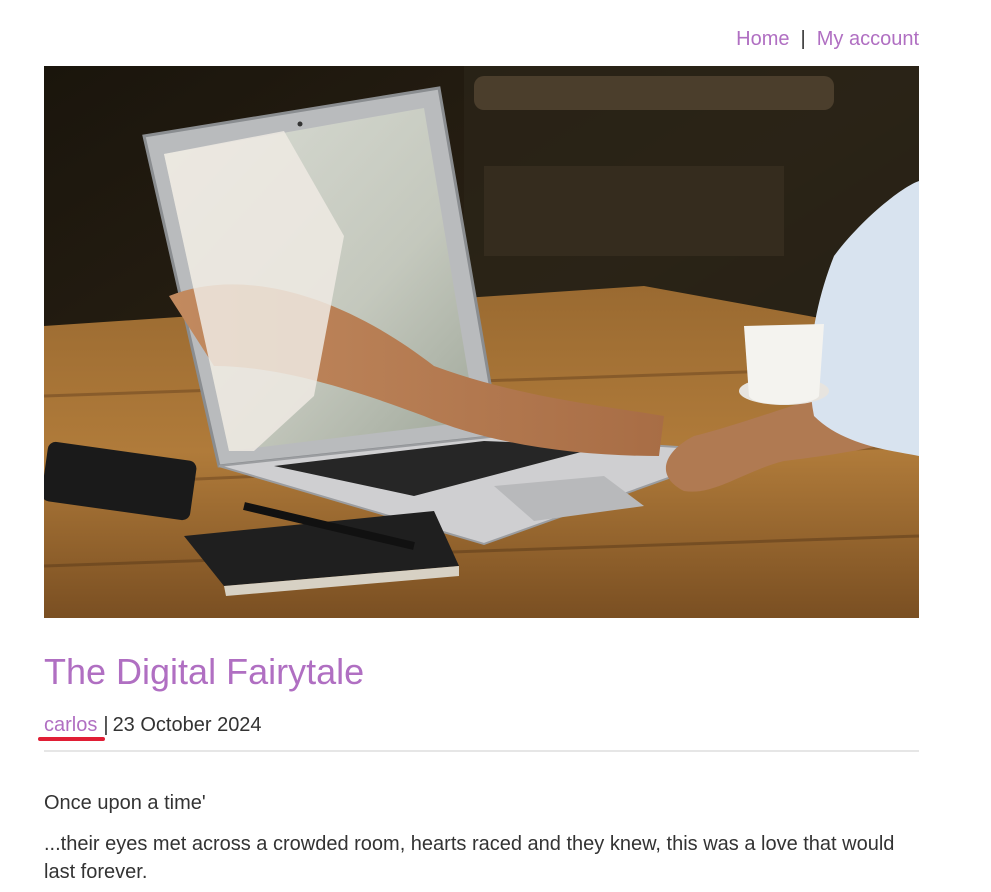 The height and width of the screenshot is (892, 991). What do you see at coordinates (481, 751) in the screenshot?
I see `header-divider` at bounding box center [481, 751].